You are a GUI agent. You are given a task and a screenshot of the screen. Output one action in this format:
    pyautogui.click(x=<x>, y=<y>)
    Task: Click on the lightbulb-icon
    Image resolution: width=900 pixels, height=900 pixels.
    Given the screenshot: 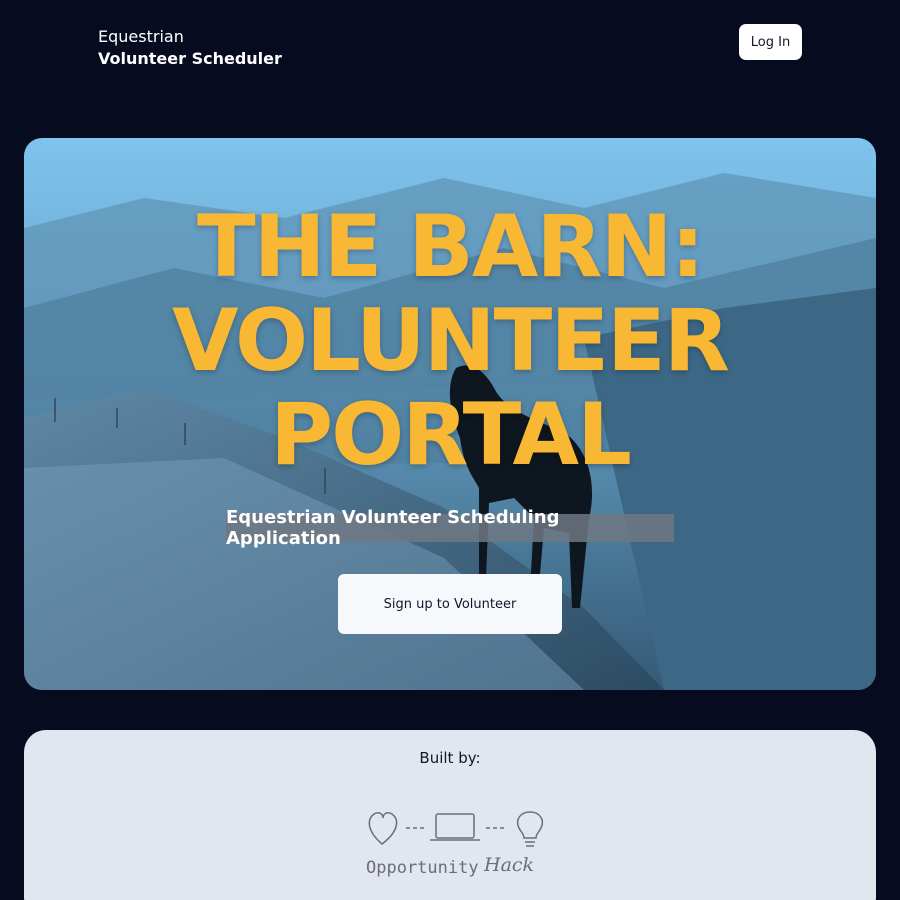 What is the action you would take?
    pyautogui.click(x=530, y=825)
    